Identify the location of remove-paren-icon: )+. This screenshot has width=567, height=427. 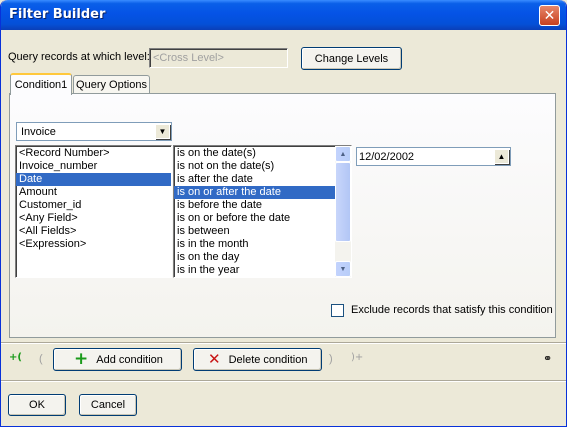
(357, 357).